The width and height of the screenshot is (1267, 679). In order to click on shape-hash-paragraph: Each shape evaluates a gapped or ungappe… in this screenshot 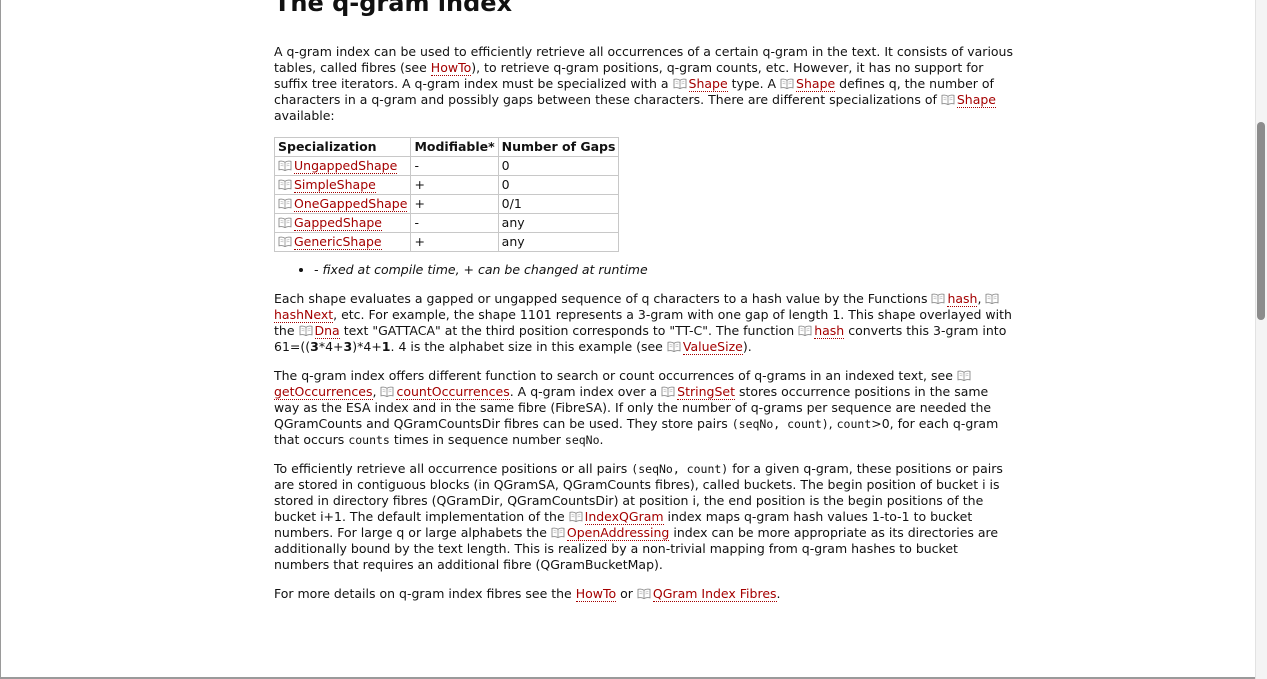, I will do `click(644, 323)`.